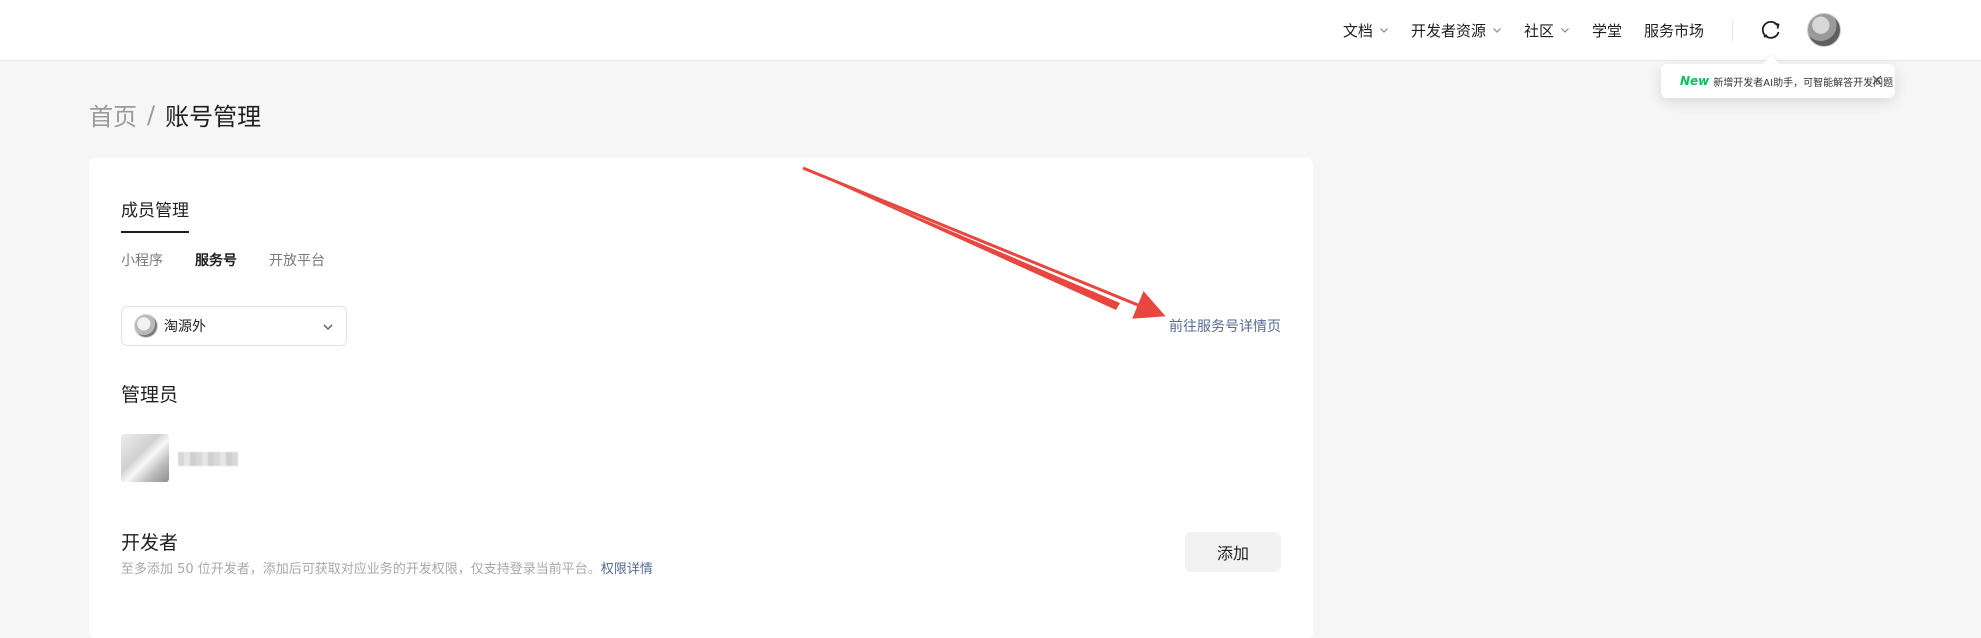 The width and height of the screenshot is (1981, 638). Describe the element at coordinates (1695, 81) in the screenshot. I see `new-badge: New` at that location.